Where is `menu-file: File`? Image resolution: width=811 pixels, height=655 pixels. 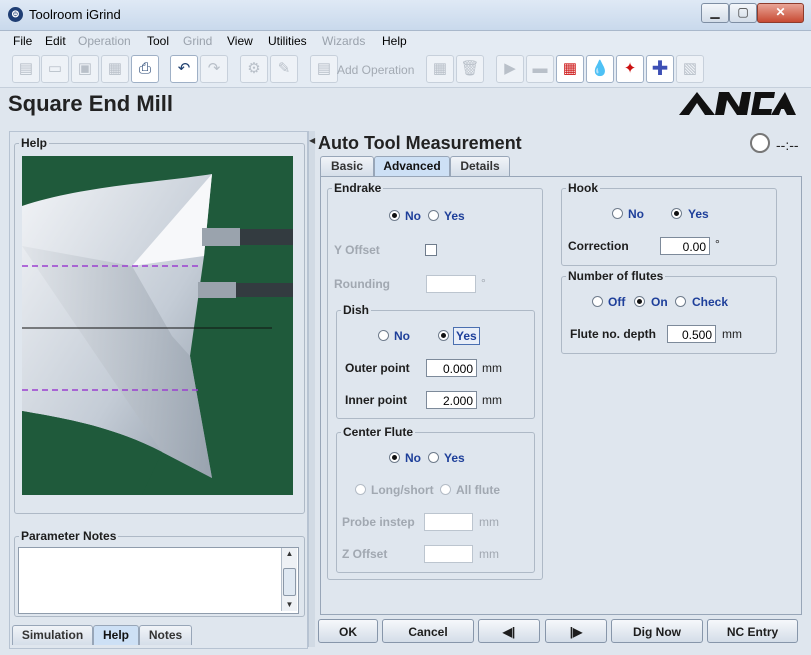
menu-file: File is located at coordinates (22, 41).